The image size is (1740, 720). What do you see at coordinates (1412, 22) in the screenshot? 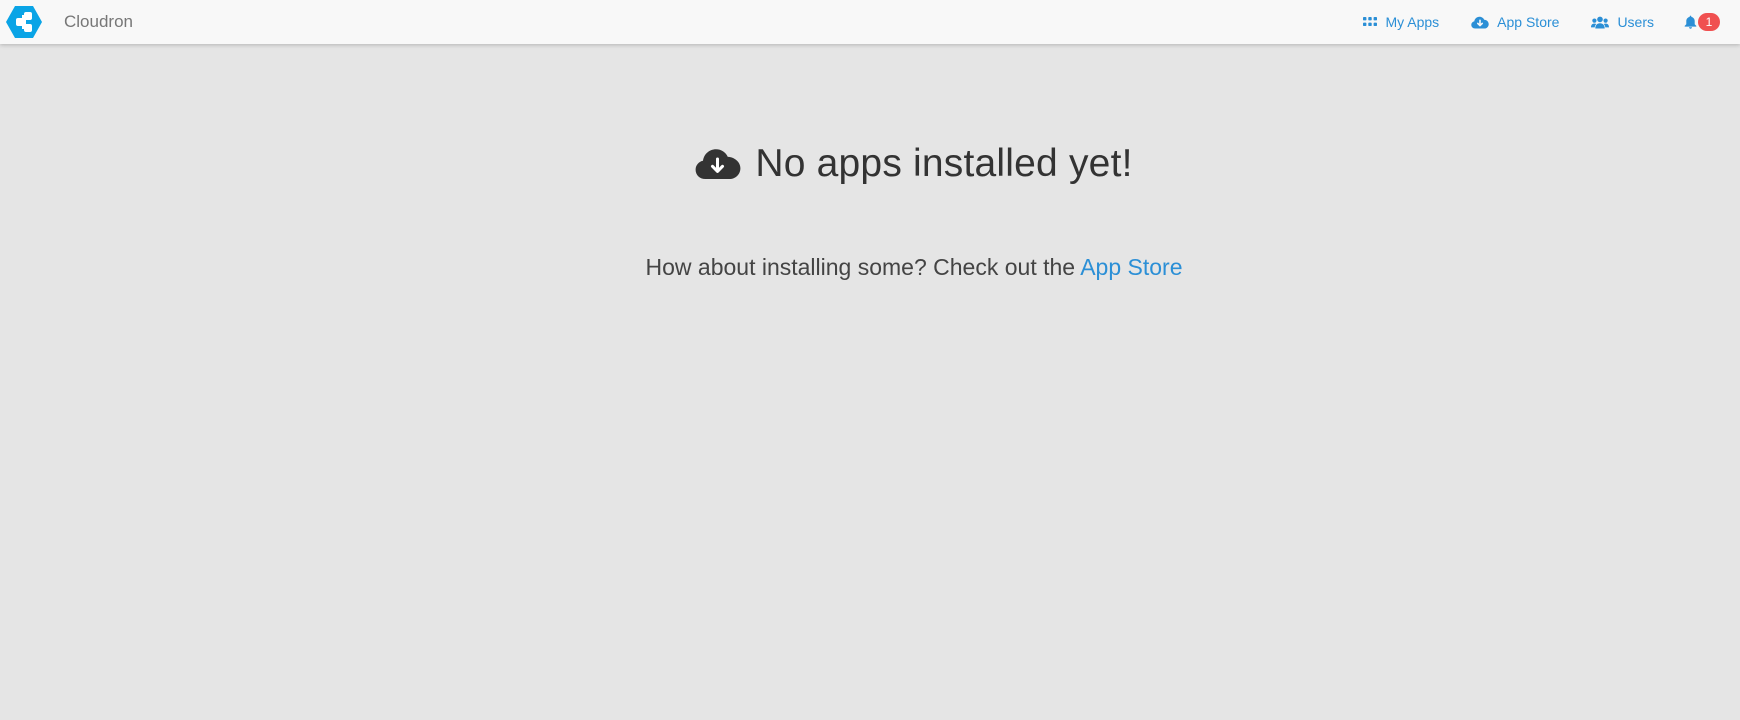
I see `nav-my-apps-label: My Apps` at bounding box center [1412, 22].